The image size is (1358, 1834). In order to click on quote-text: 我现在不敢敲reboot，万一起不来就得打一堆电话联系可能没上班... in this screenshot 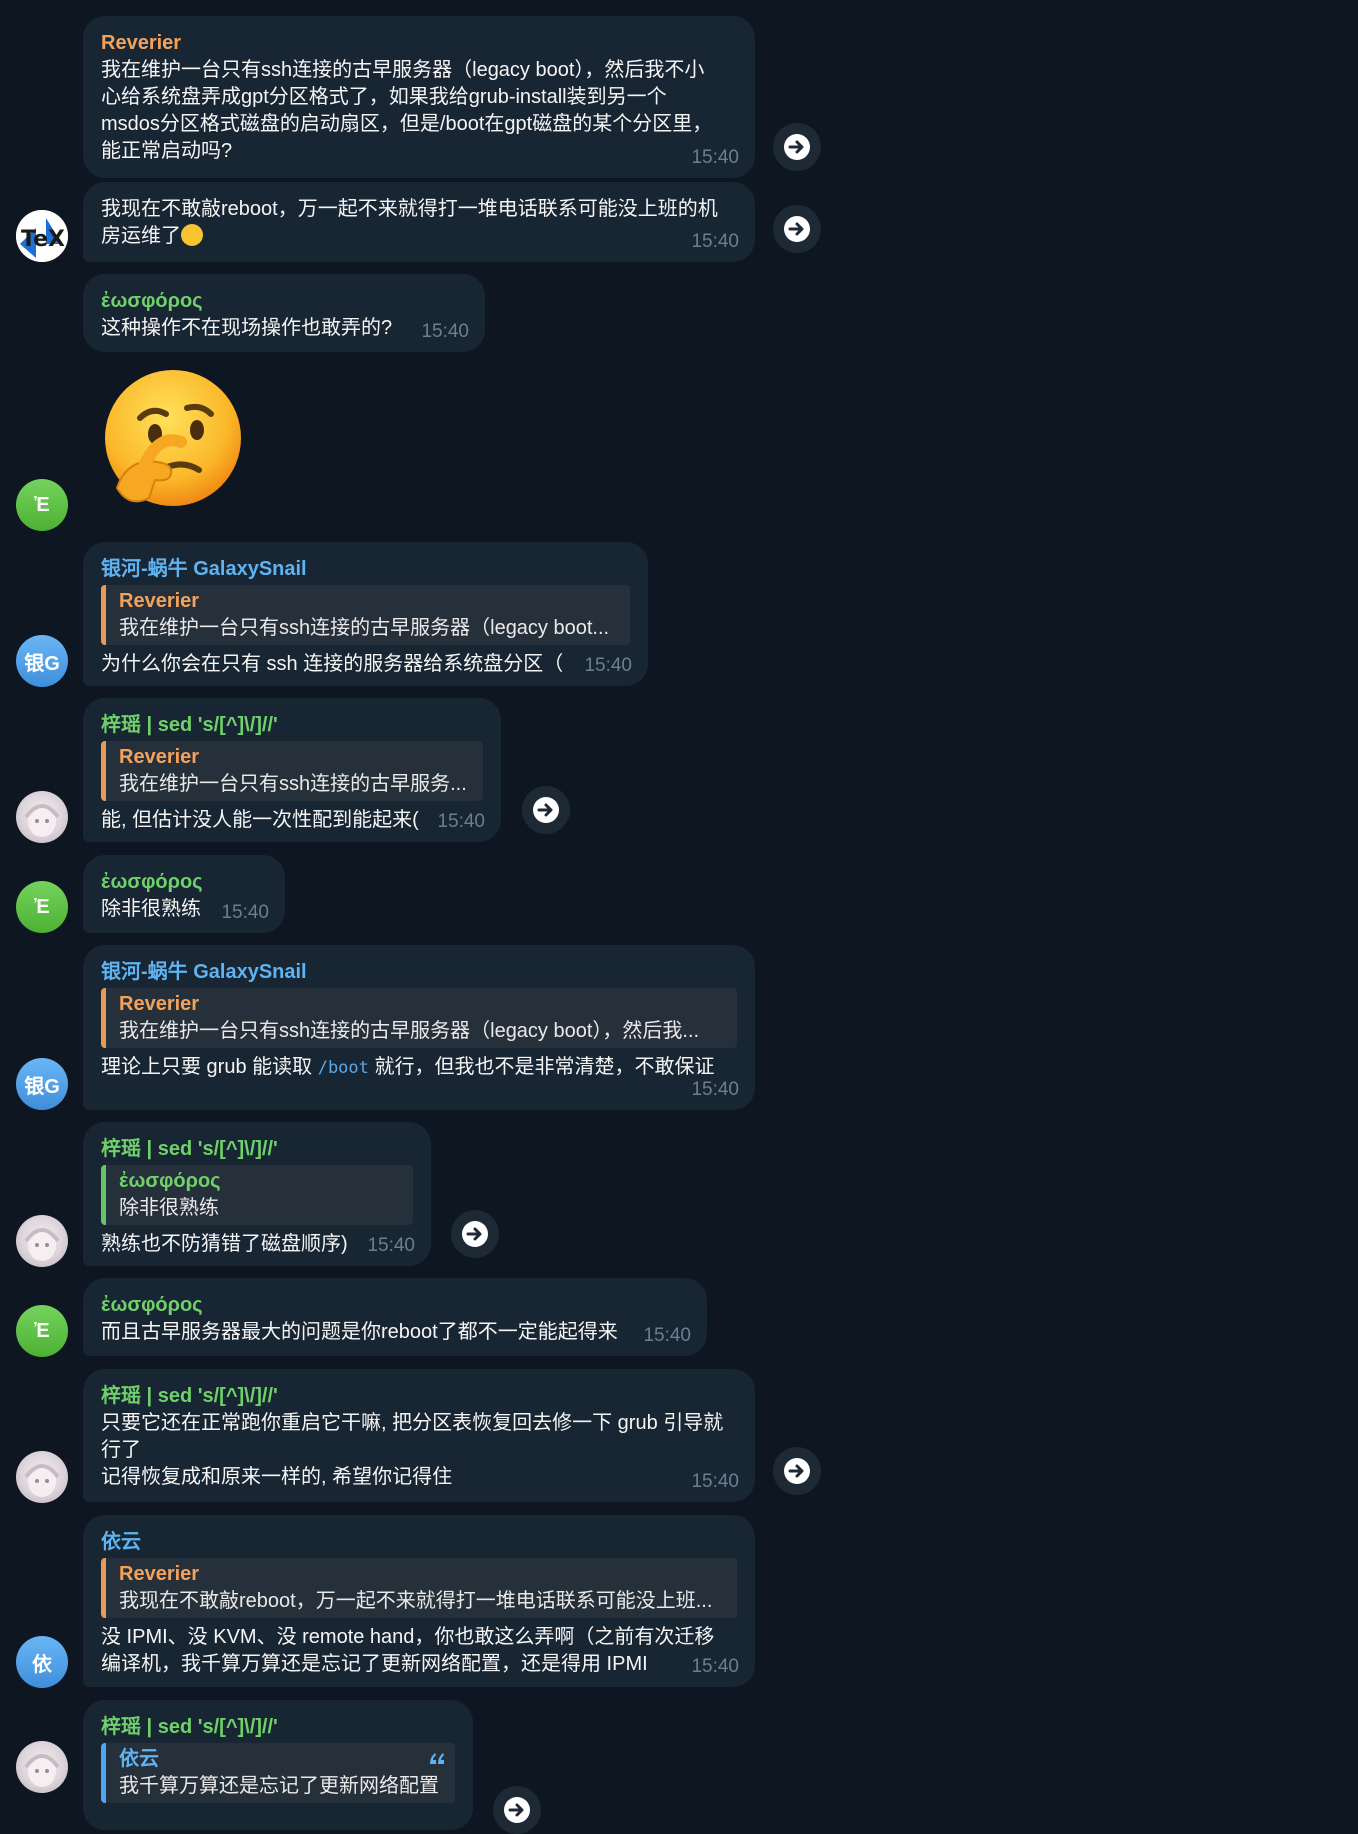, I will do `click(416, 1601)`.